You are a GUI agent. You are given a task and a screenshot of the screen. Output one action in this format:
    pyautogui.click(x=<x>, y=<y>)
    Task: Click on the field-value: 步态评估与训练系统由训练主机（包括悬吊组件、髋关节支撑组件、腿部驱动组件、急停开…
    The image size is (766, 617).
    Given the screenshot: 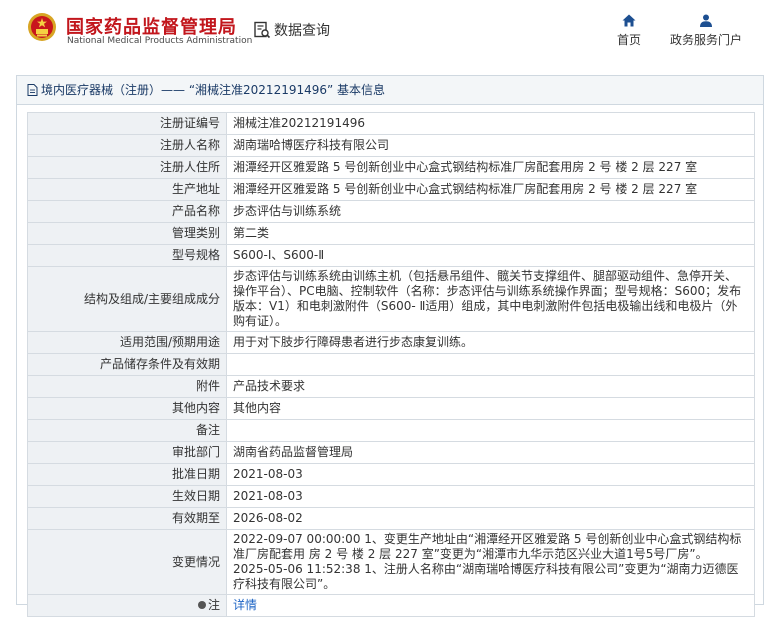 What is the action you would take?
    pyautogui.click(x=490, y=299)
    